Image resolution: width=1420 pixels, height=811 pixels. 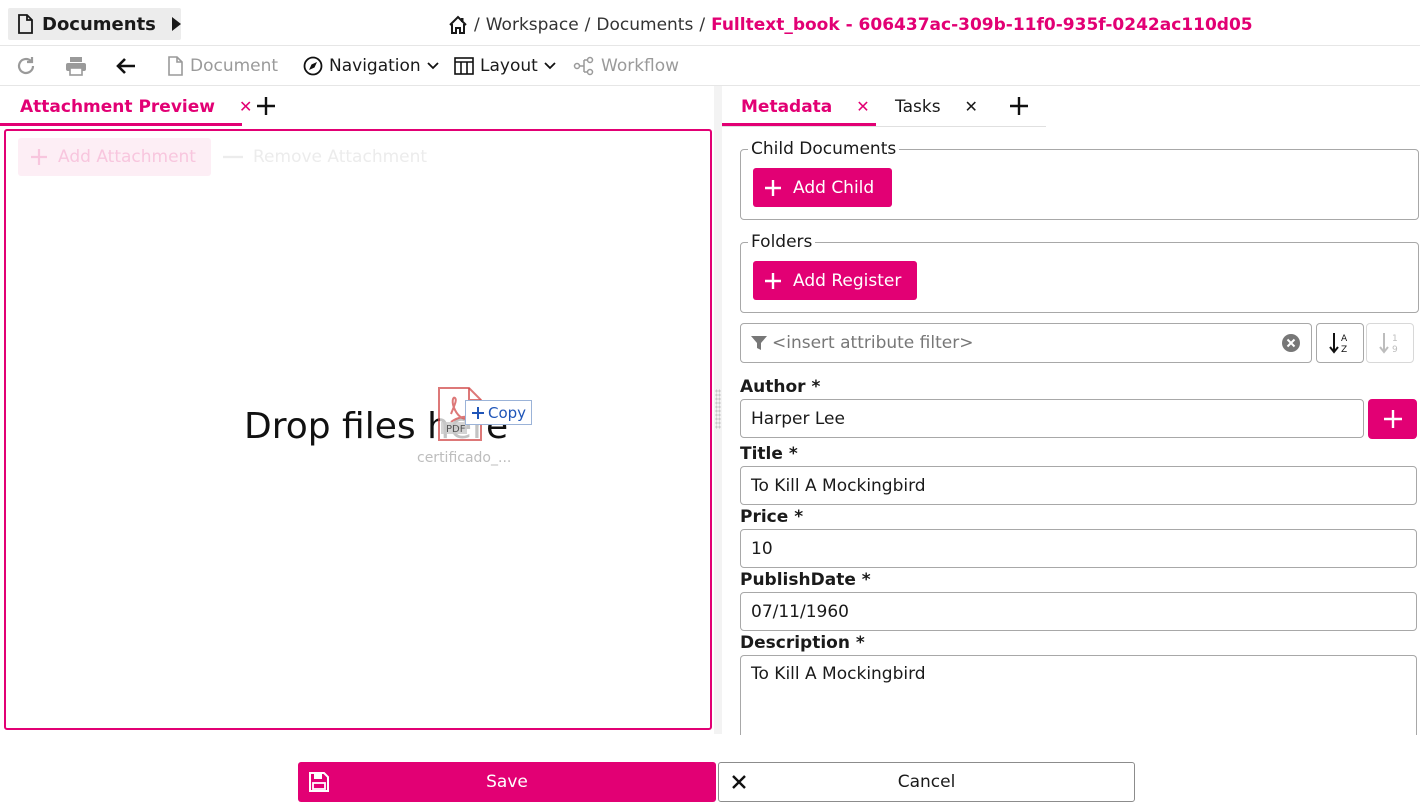 I want to click on cancel-label: Cancel, so click(x=926, y=782).